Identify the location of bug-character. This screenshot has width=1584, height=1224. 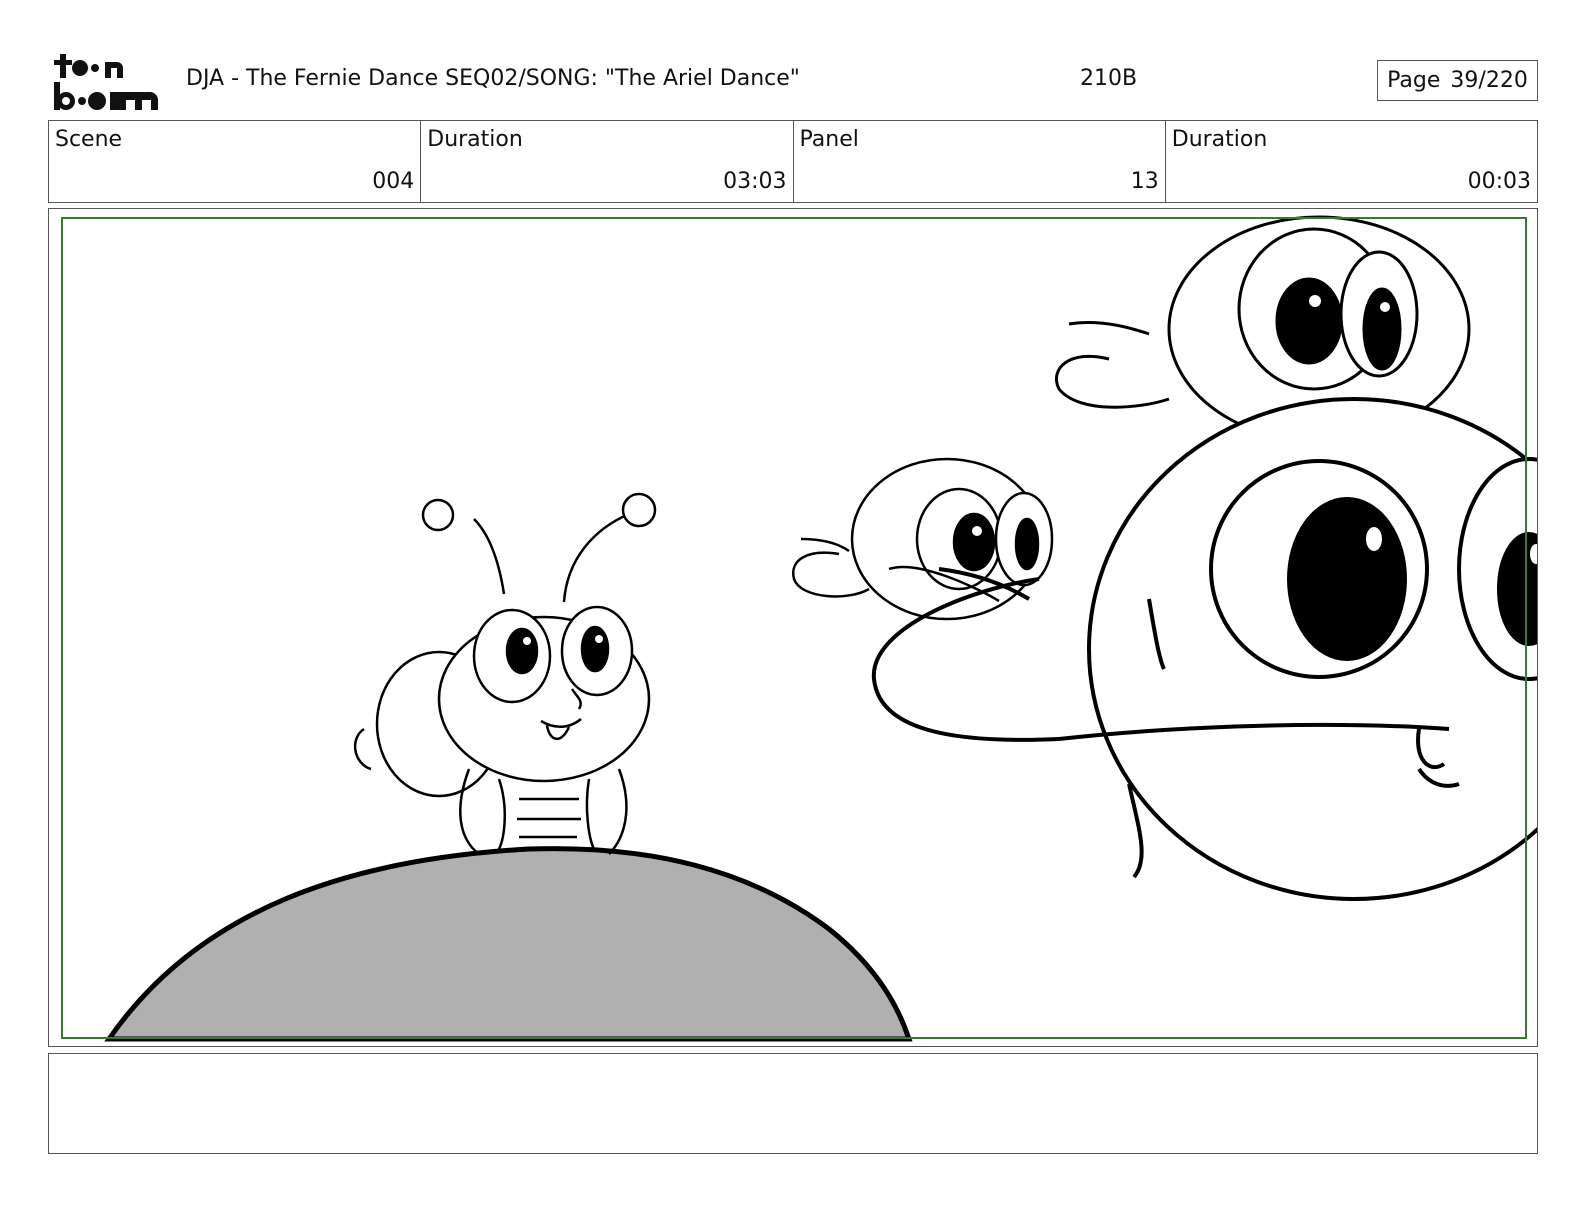
(505, 673).